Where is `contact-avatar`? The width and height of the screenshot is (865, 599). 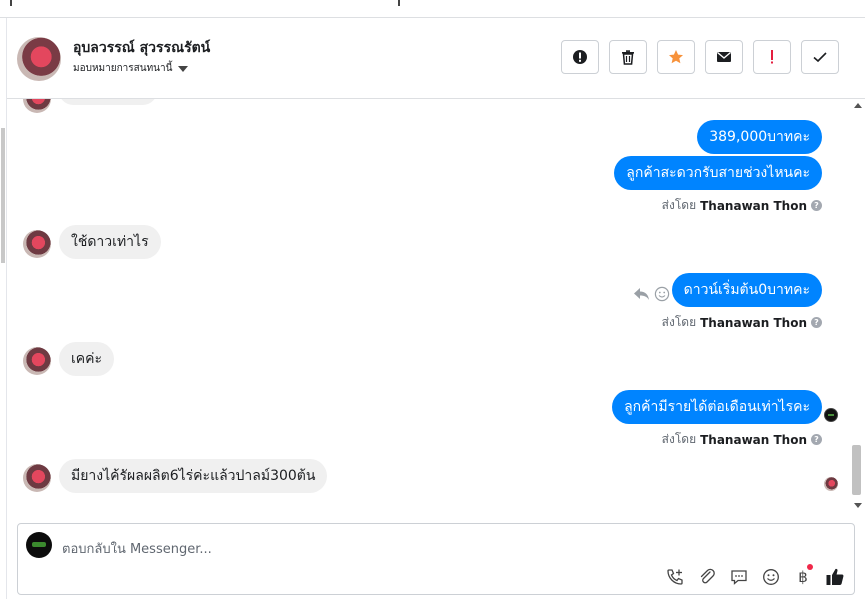 contact-avatar is located at coordinates (39, 59).